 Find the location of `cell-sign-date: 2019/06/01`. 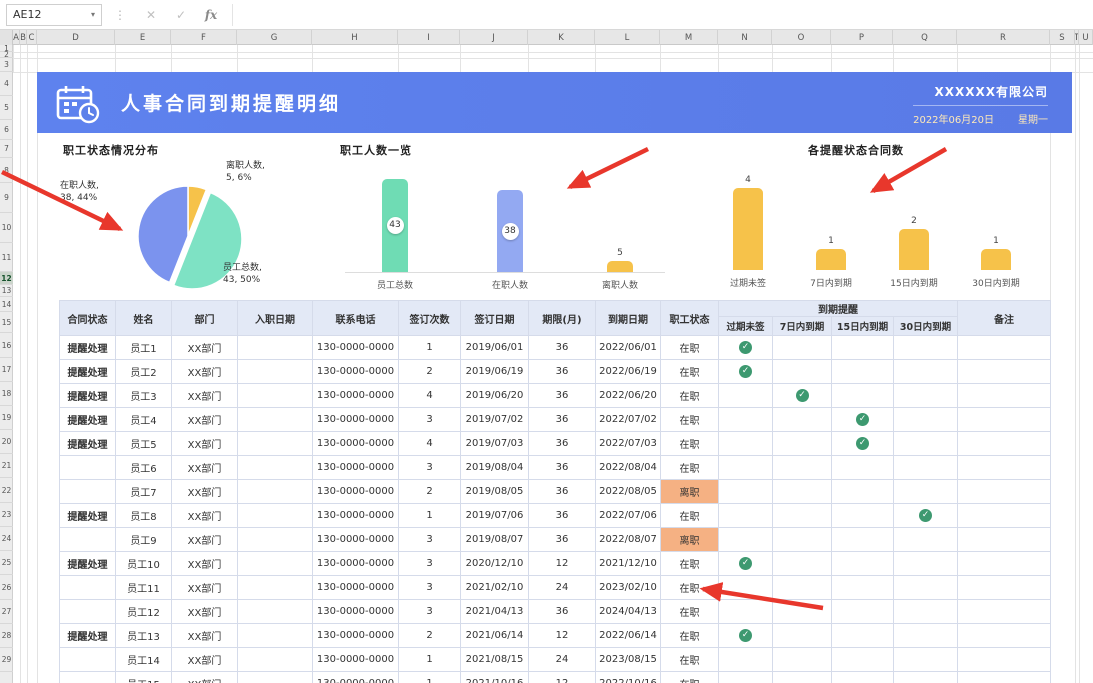

cell-sign-date: 2019/06/01 is located at coordinates (494, 347).